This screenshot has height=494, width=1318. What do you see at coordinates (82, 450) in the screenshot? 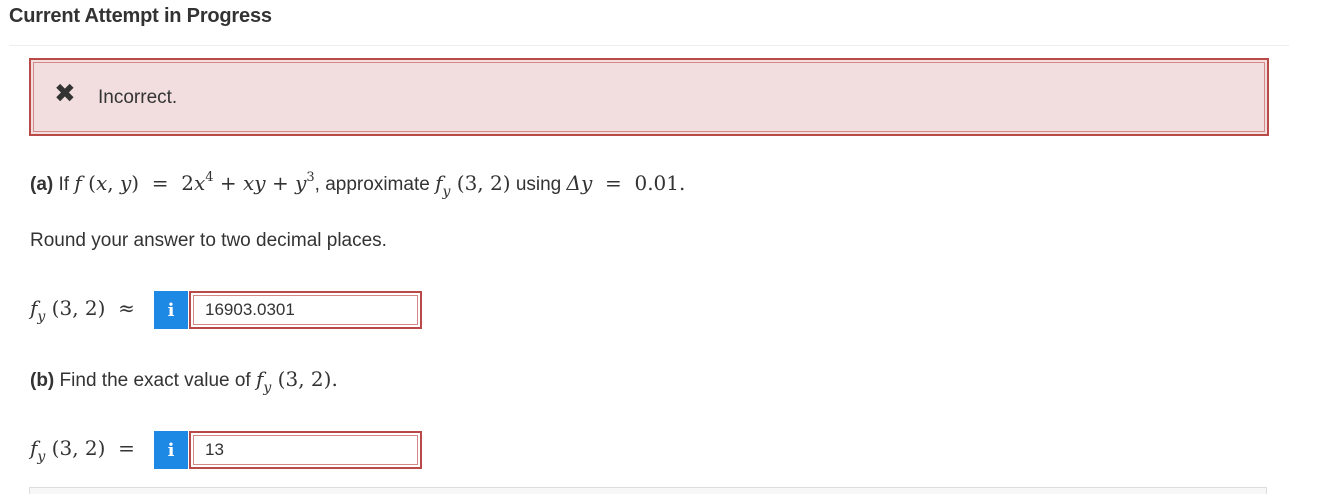
I see `answer-b-label: fy (3, 2) =` at bounding box center [82, 450].